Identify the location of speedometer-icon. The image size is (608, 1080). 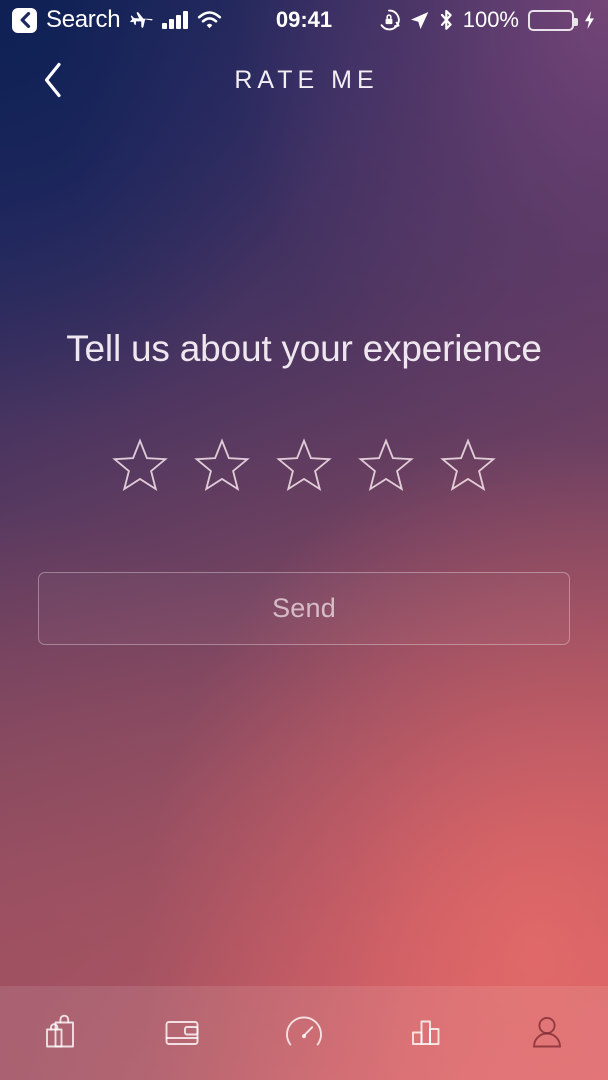
(304, 1031).